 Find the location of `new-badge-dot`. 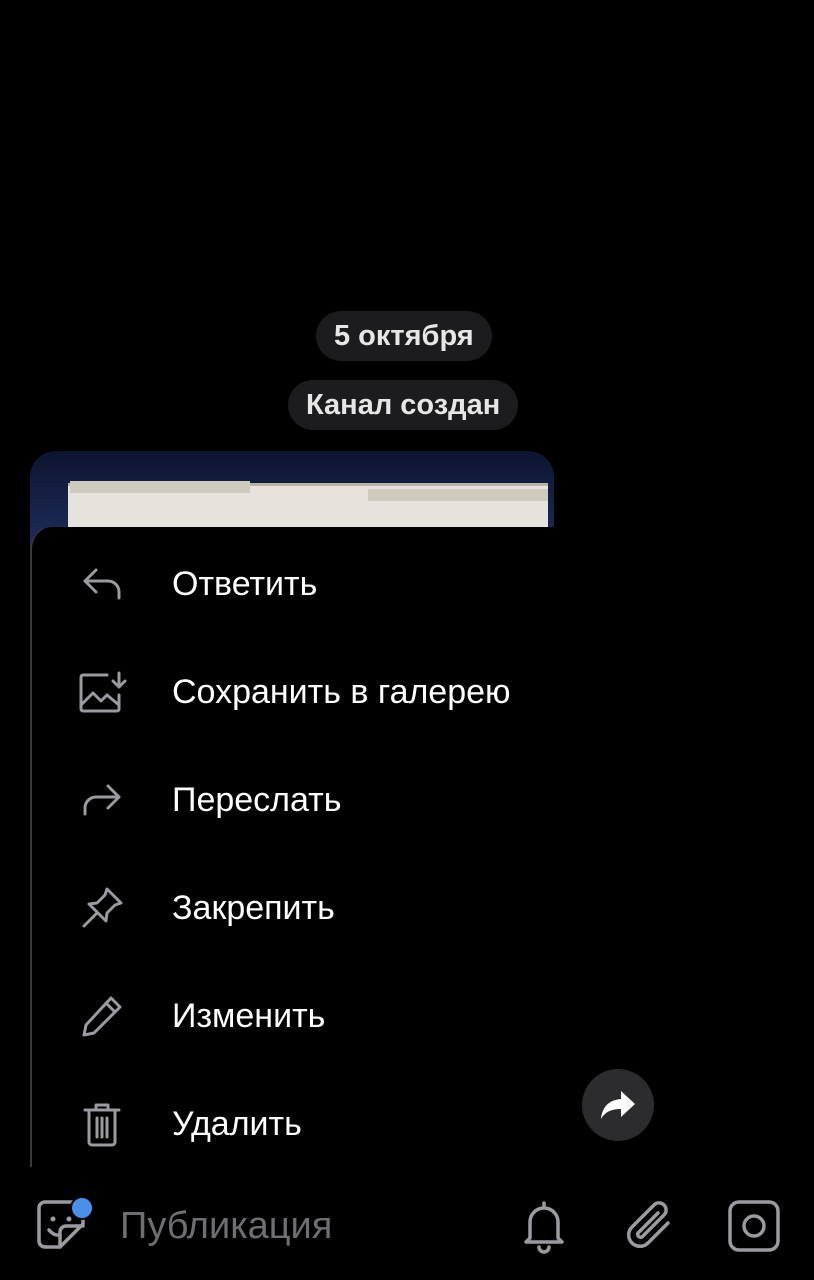

new-badge-dot is located at coordinates (82, 1208).